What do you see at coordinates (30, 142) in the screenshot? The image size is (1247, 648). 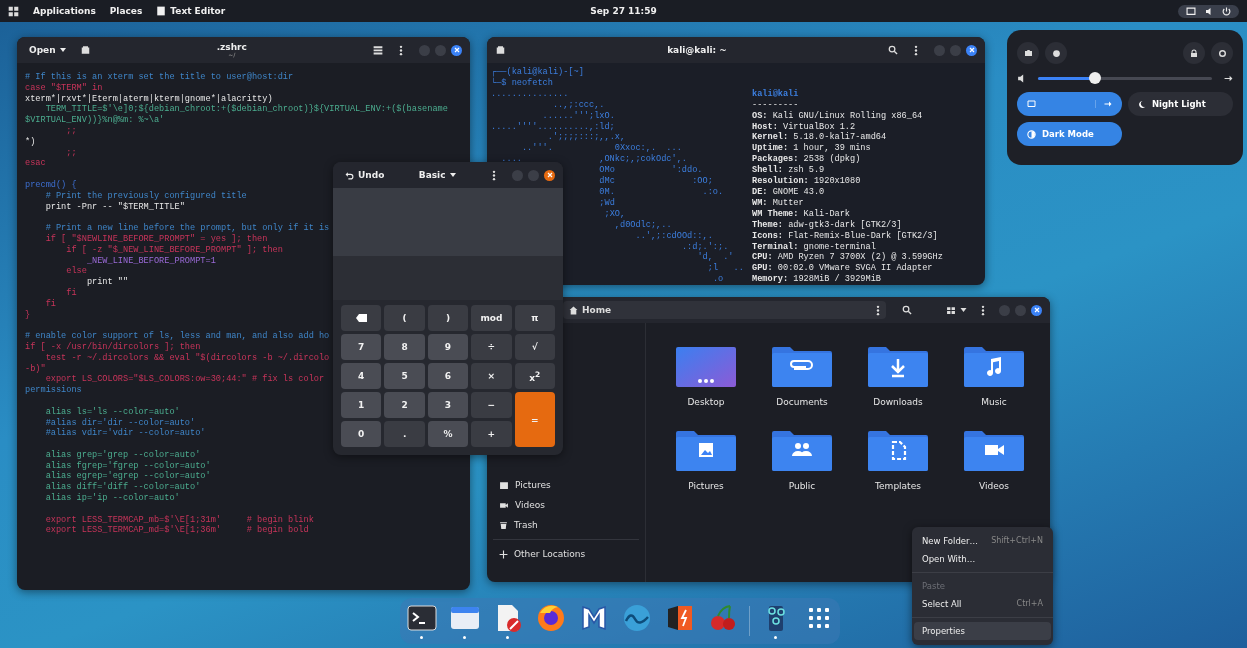 I see `code-line: *)` at bounding box center [30, 142].